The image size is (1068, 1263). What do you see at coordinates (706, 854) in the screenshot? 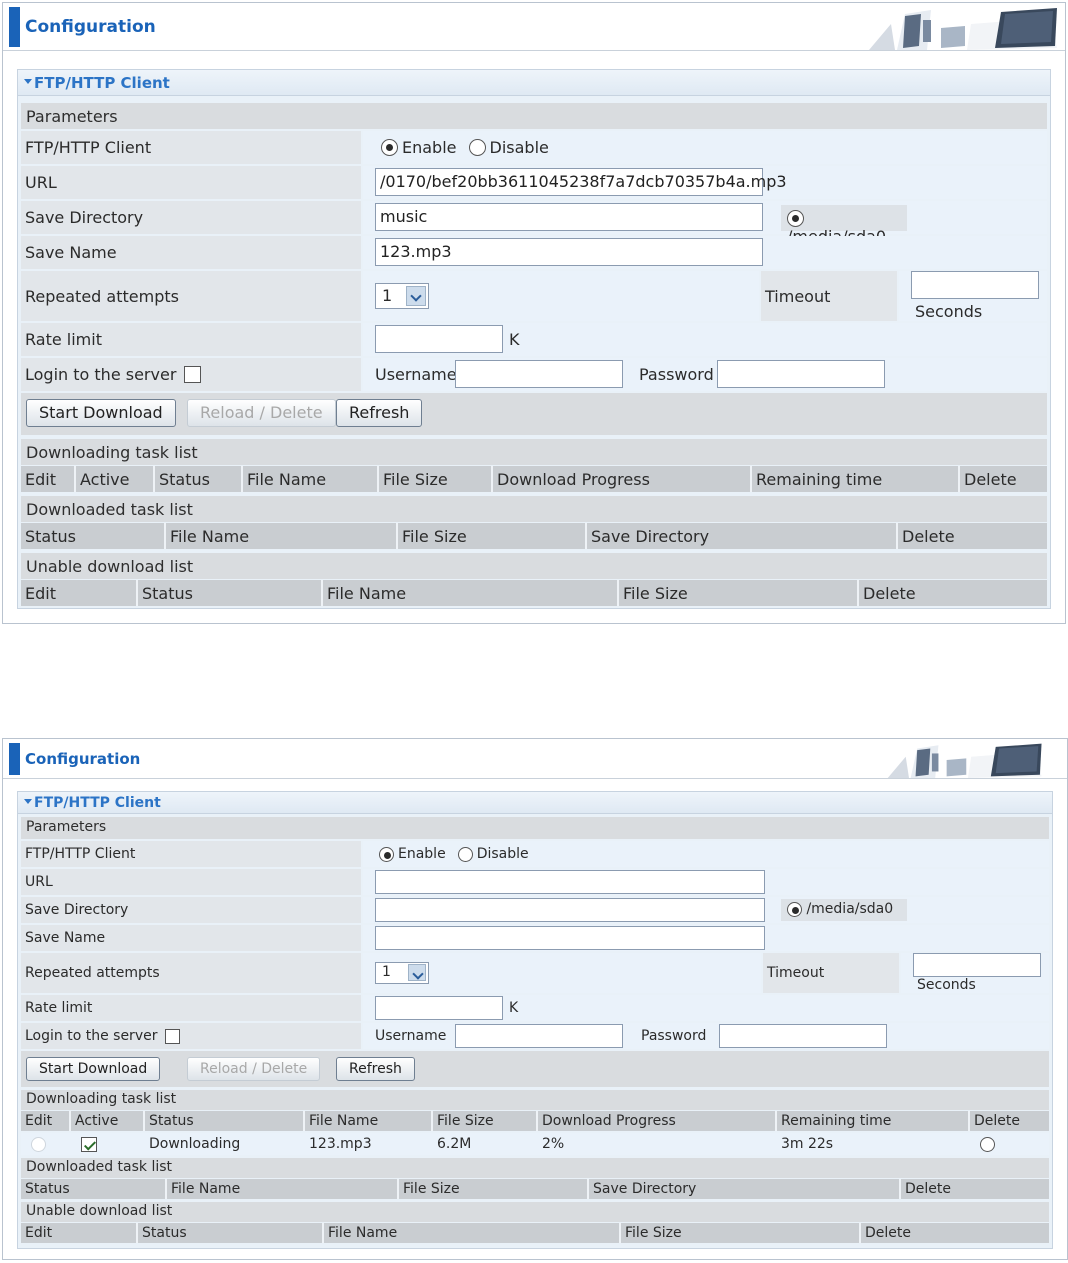
I see `client-value: Enable Disable` at bounding box center [706, 854].